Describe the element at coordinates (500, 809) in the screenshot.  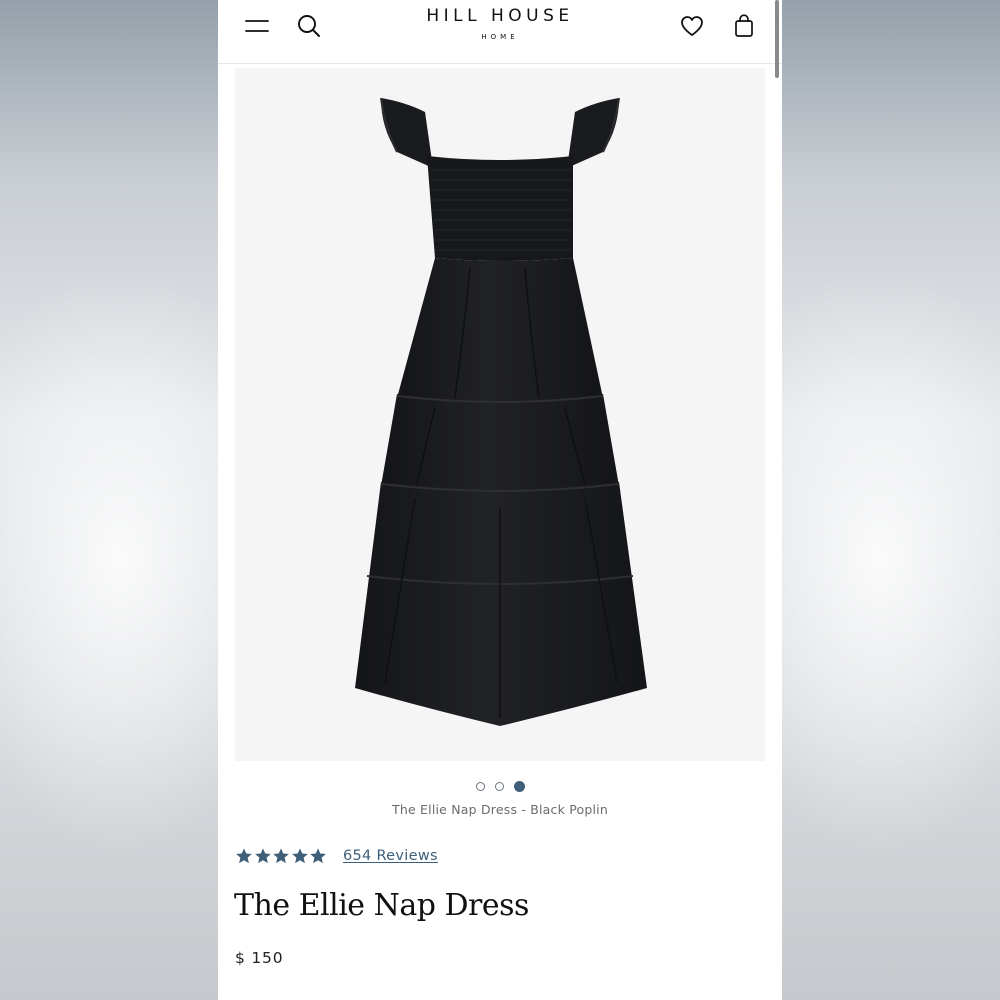
I see `image-caption: The Ellie Nap Dress - Black Poplin` at that location.